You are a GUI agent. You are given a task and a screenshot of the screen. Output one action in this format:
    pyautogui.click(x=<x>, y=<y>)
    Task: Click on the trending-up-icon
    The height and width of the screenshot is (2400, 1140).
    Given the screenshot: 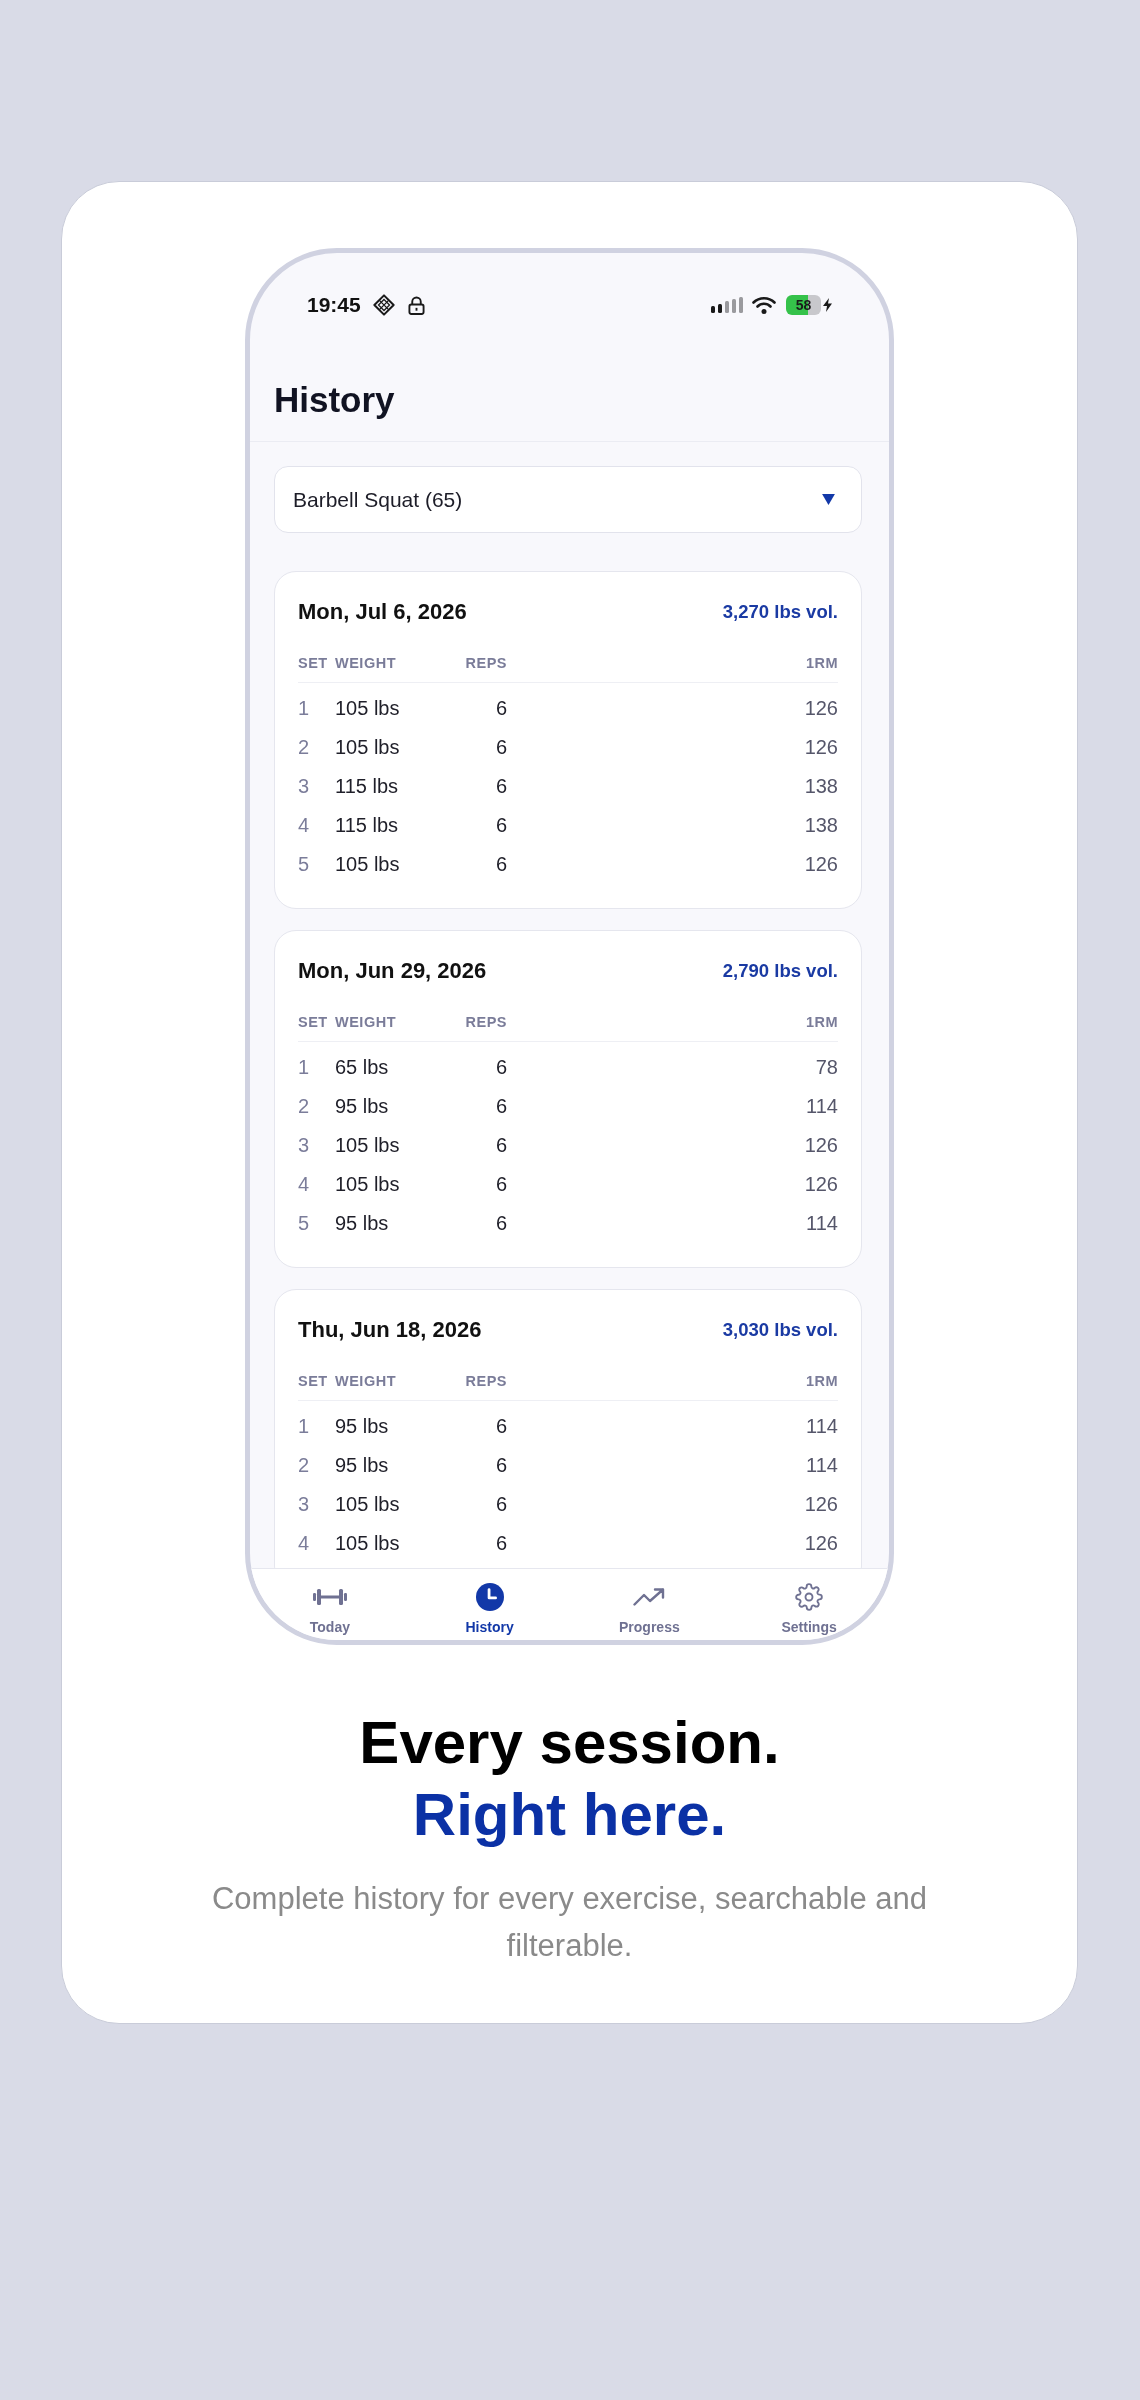 What is the action you would take?
    pyautogui.click(x=649, y=1597)
    